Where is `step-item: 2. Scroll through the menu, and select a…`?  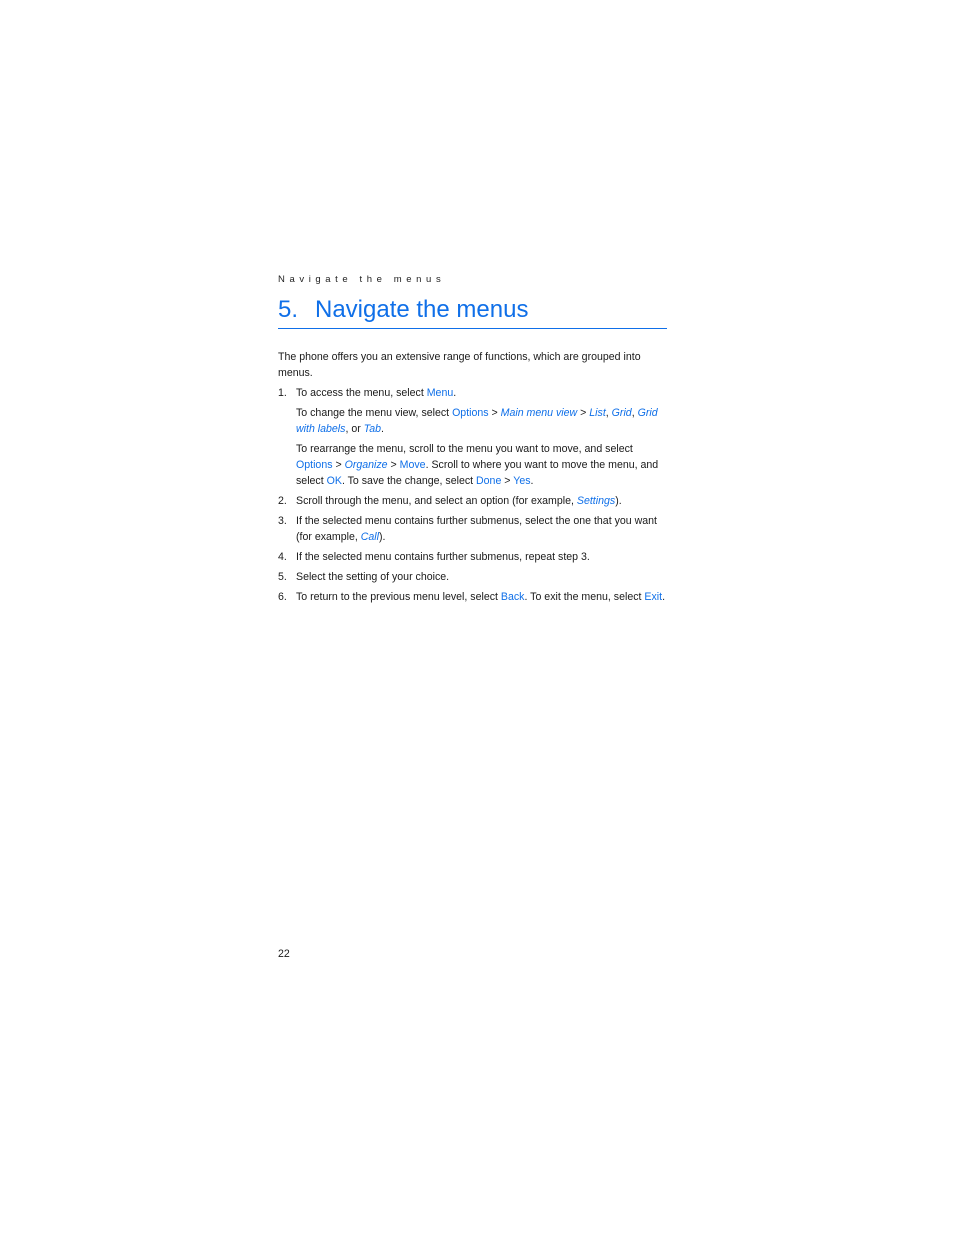 step-item: 2. Scroll through the menu, and select a… is located at coordinates (474, 501).